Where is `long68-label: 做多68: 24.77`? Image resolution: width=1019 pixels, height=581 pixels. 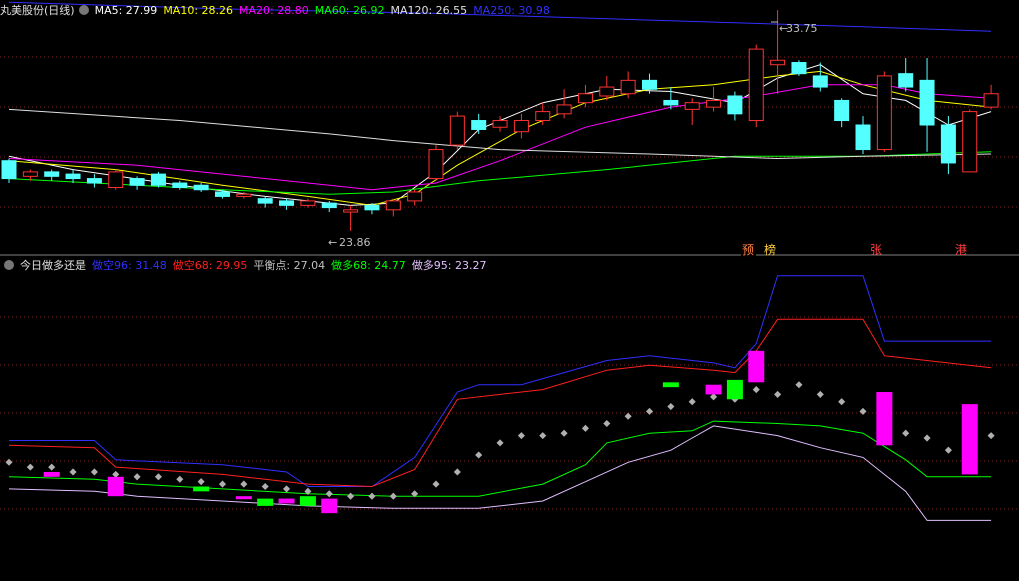
long68-label: 做多68: 24.77 is located at coordinates (368, 265).